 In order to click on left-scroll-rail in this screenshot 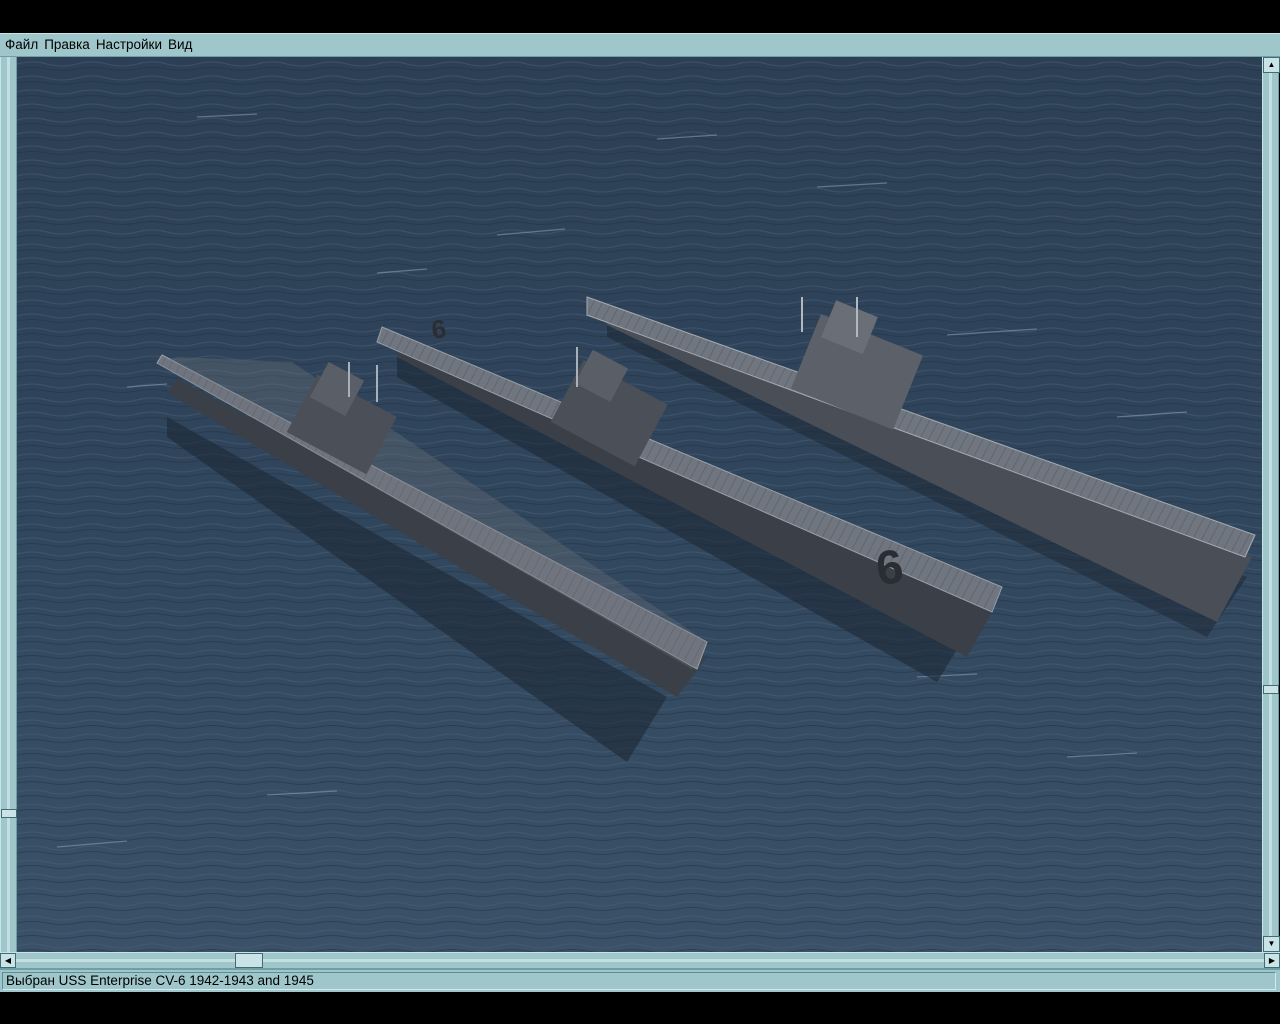, I will do `click(8, 513)`.